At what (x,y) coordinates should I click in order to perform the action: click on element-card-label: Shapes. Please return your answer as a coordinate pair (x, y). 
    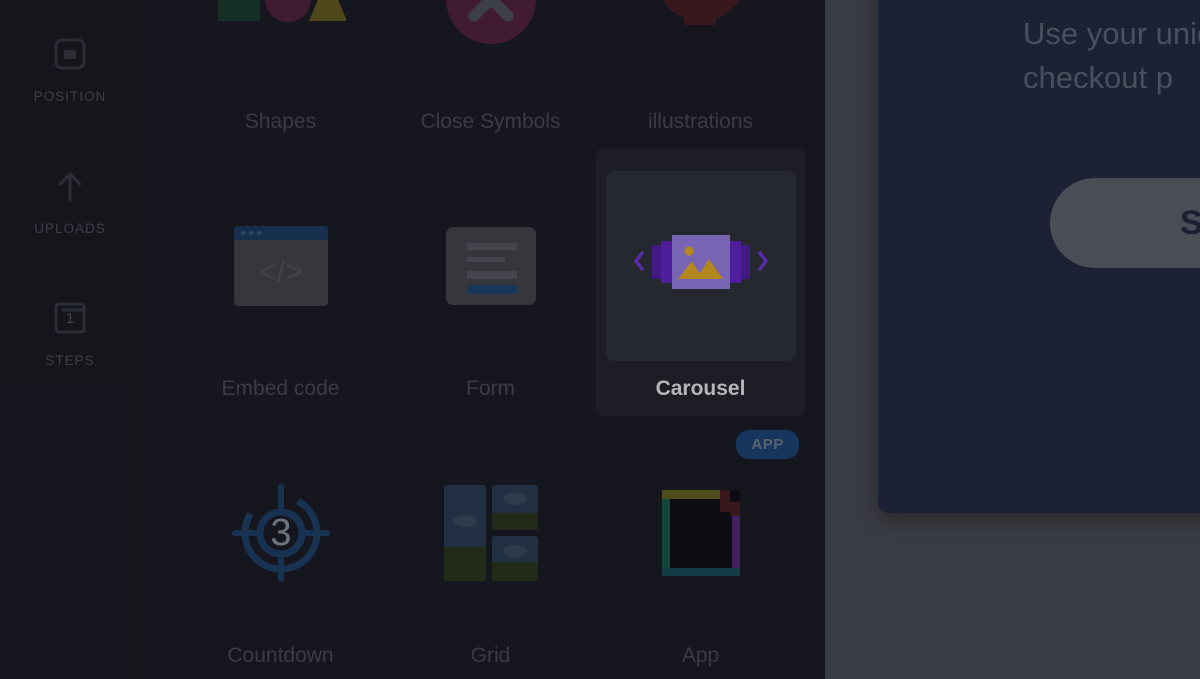
    Looking at the image, I should click on (280, 121).